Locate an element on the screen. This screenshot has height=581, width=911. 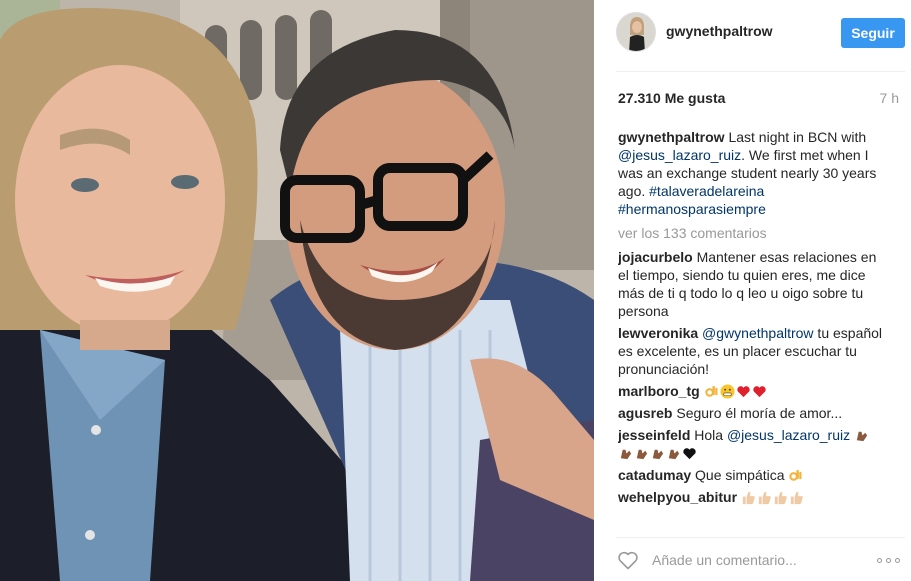
comment-mention: @gwynethpaltrow is located at coordinates (758, 333).